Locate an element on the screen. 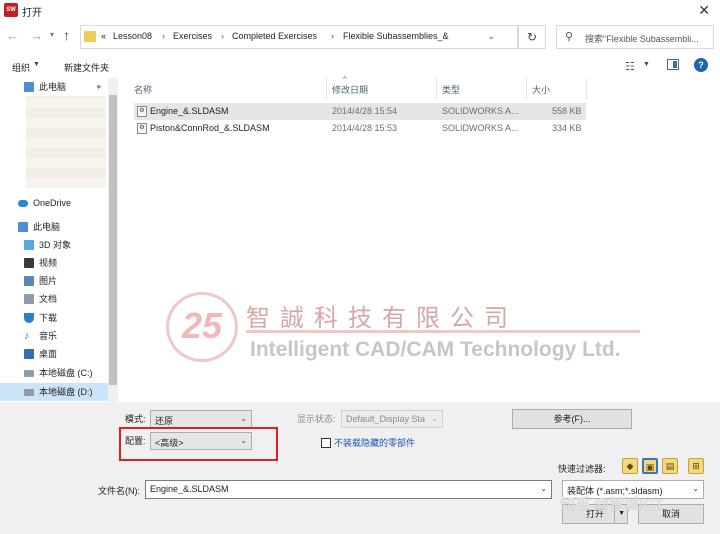 This screenshot has height=534, width=720. breadcrumb-overflow: « is located at coordinates (103, 36).